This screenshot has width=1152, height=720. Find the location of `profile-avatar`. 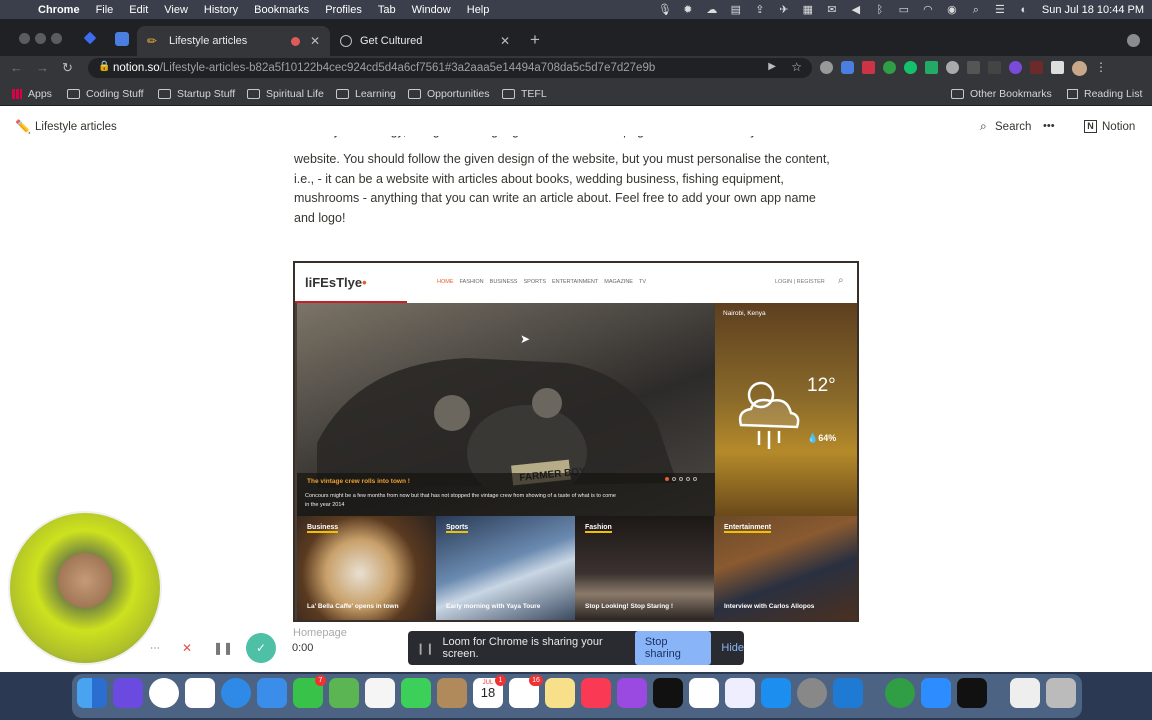

profile-avatar is located at coordinates (1079, 68).